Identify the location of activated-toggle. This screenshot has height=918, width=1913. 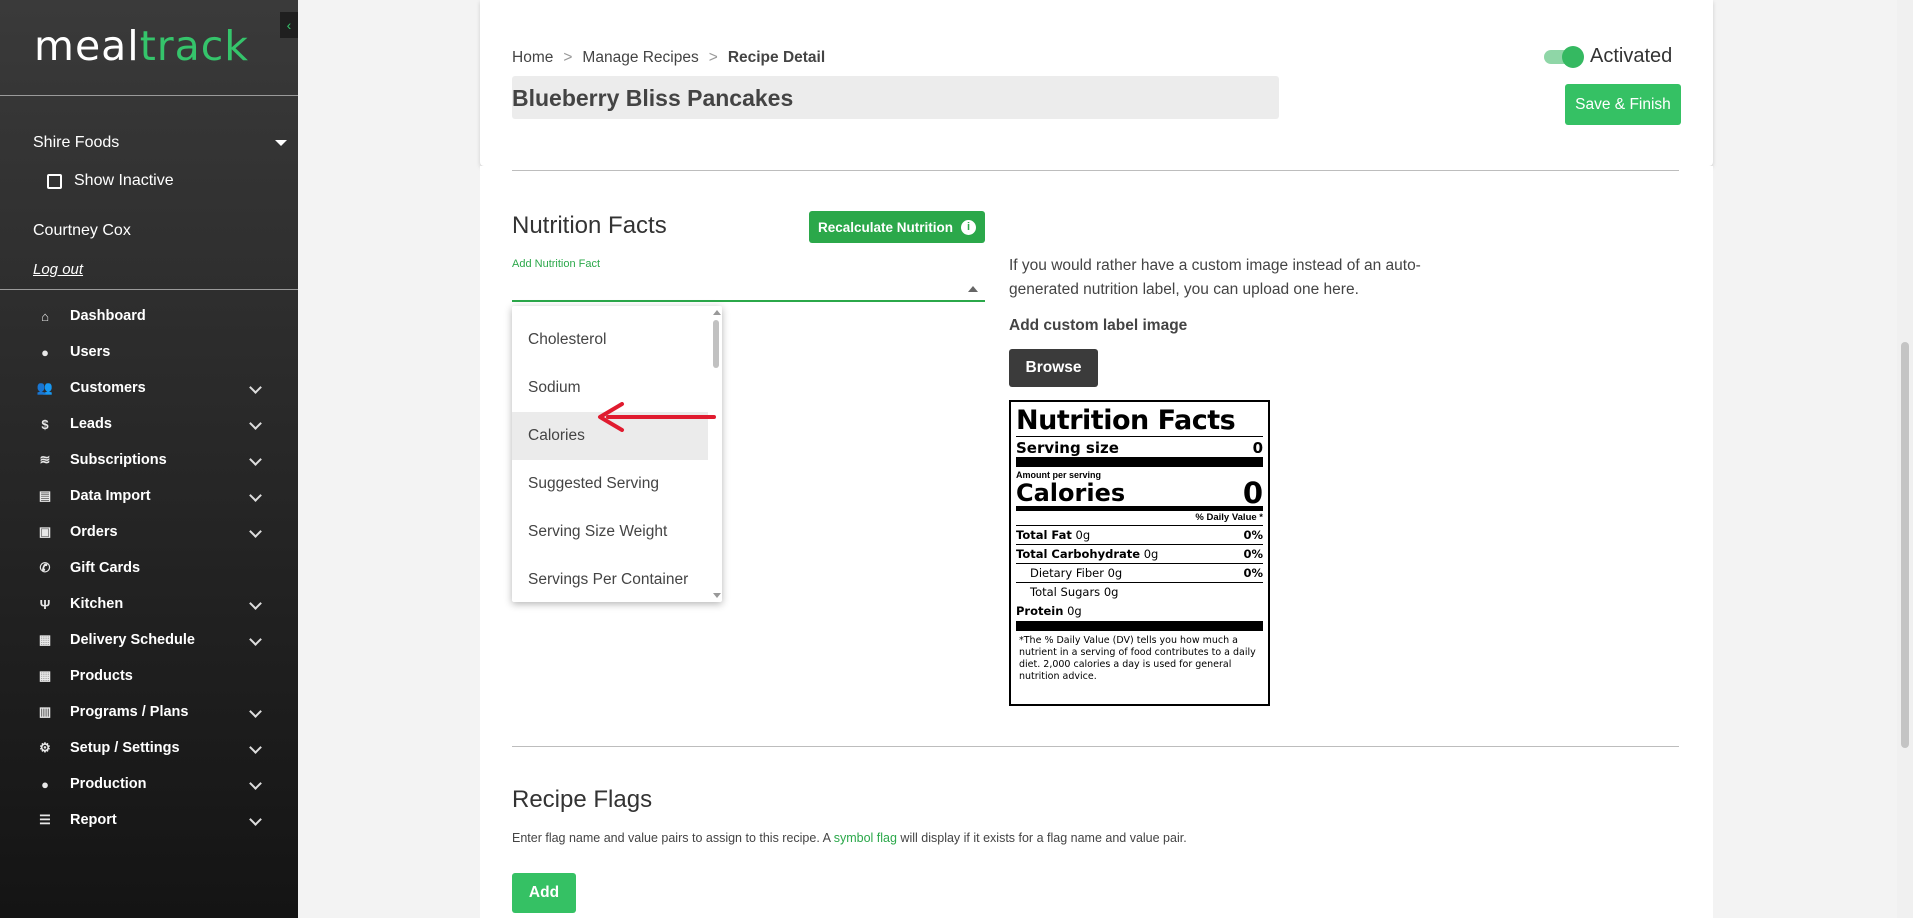
(1564, 57).